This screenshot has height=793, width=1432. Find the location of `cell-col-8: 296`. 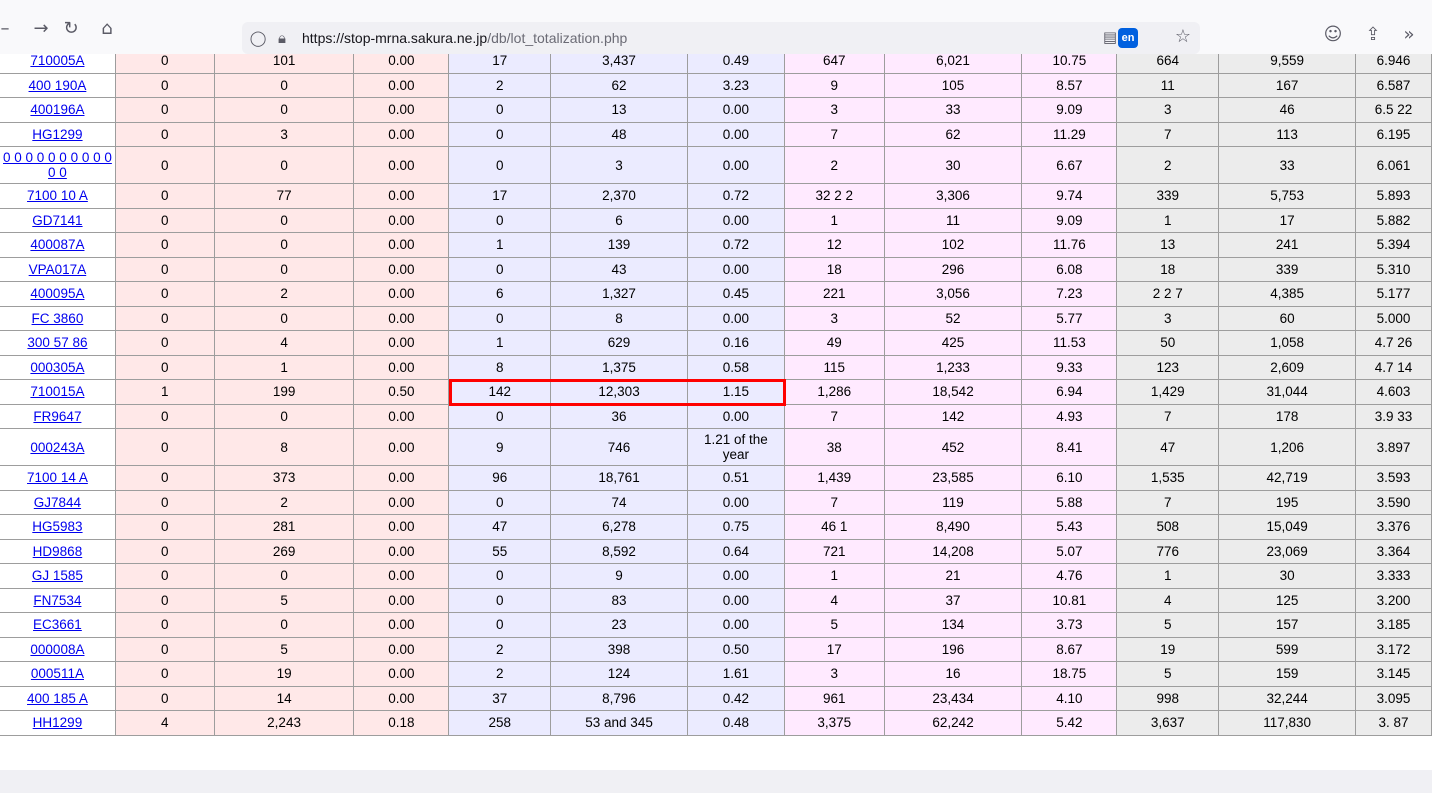

cell-col-8: 296 is located at coordinates (953, 269).